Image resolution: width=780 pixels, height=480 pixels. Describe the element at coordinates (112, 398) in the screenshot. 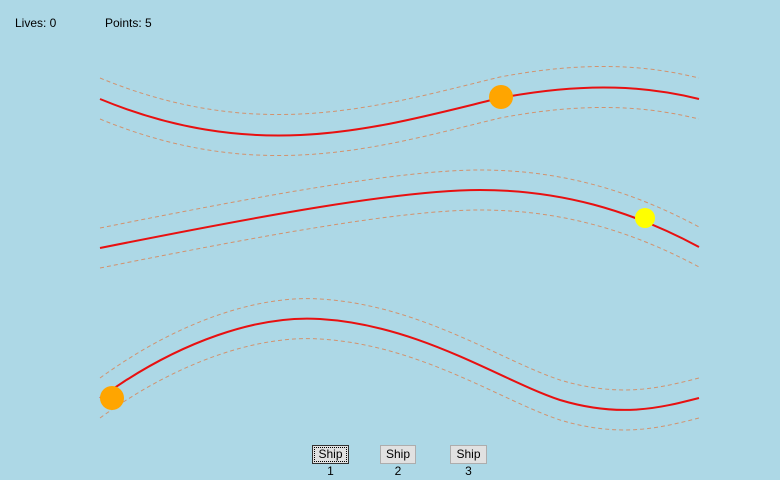

I see `ship-3-marker` at that location.